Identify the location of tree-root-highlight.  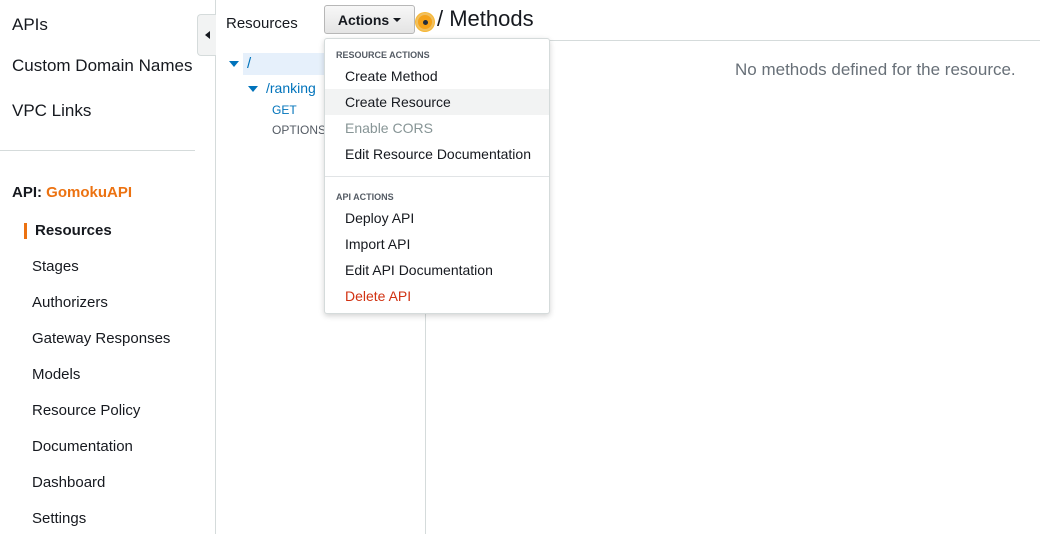
(288, 64).